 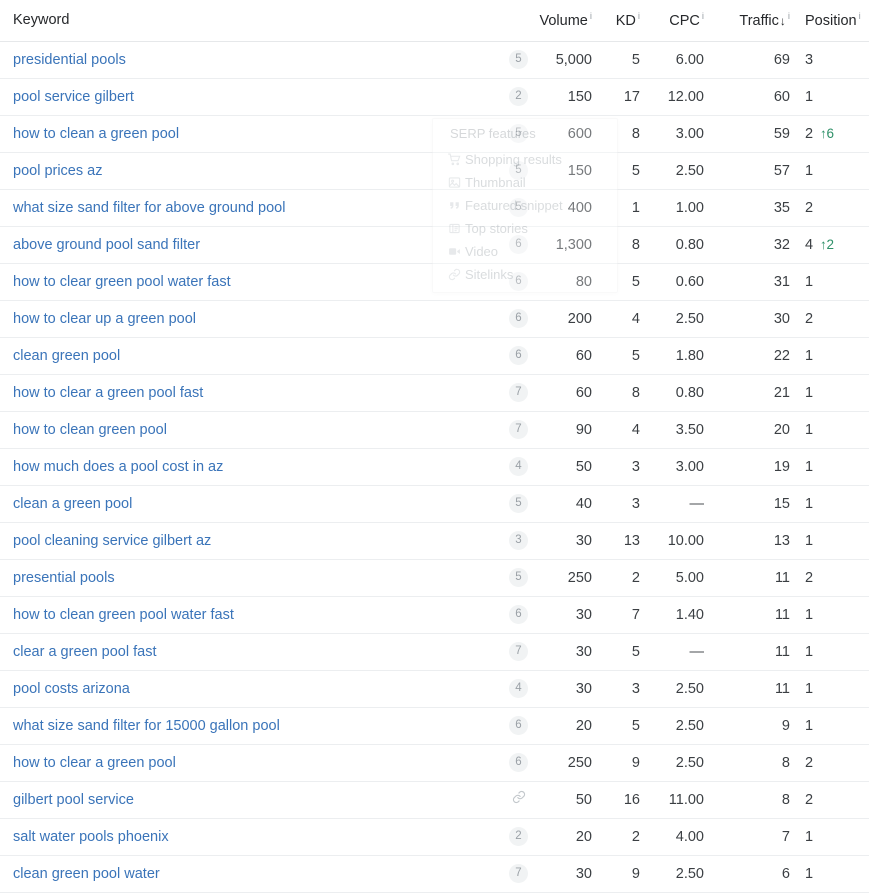 What do you see at coordinates (530, 274) in the screenshot?
I see `serp-feature-item: Sitelinks` at bounding box center [530, 274].